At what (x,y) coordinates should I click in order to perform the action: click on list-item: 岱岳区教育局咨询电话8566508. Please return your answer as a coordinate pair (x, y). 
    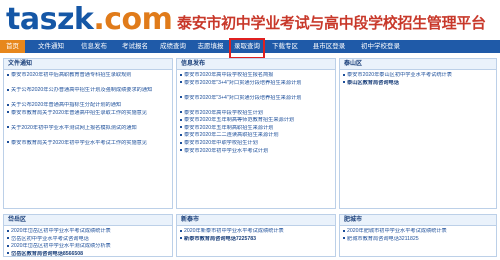
    Looking at the image, I should click on (88, 255).